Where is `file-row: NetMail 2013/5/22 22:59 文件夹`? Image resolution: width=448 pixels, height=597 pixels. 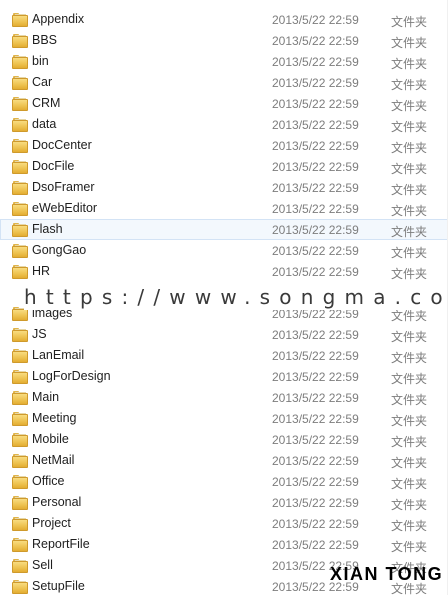 file-row: NetMail 2013/5/22 22:59 文件夹 is located at coordinates (224, 460).